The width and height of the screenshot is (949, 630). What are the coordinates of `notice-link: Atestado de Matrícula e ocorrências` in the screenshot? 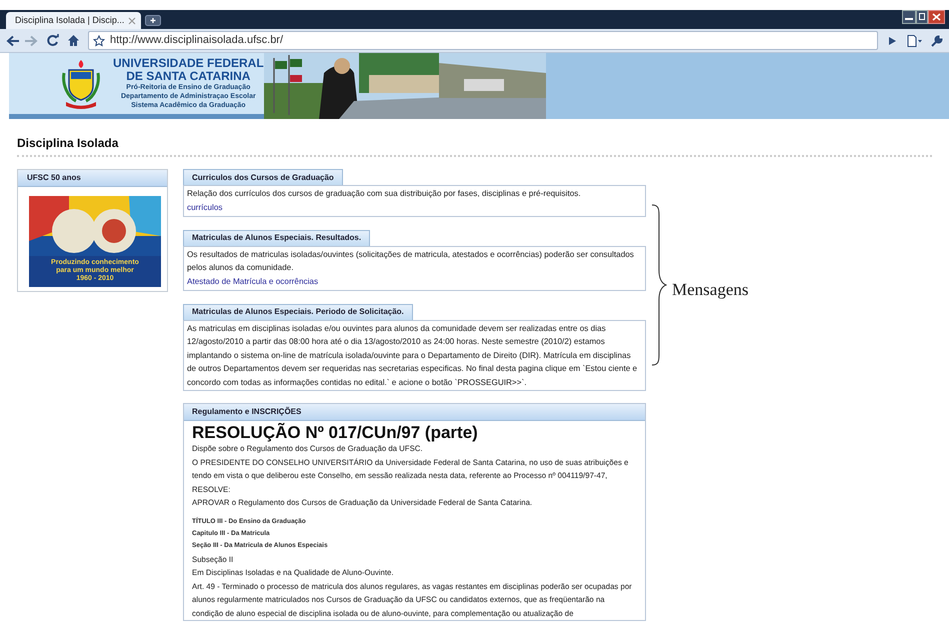 It's located at (252, 281).